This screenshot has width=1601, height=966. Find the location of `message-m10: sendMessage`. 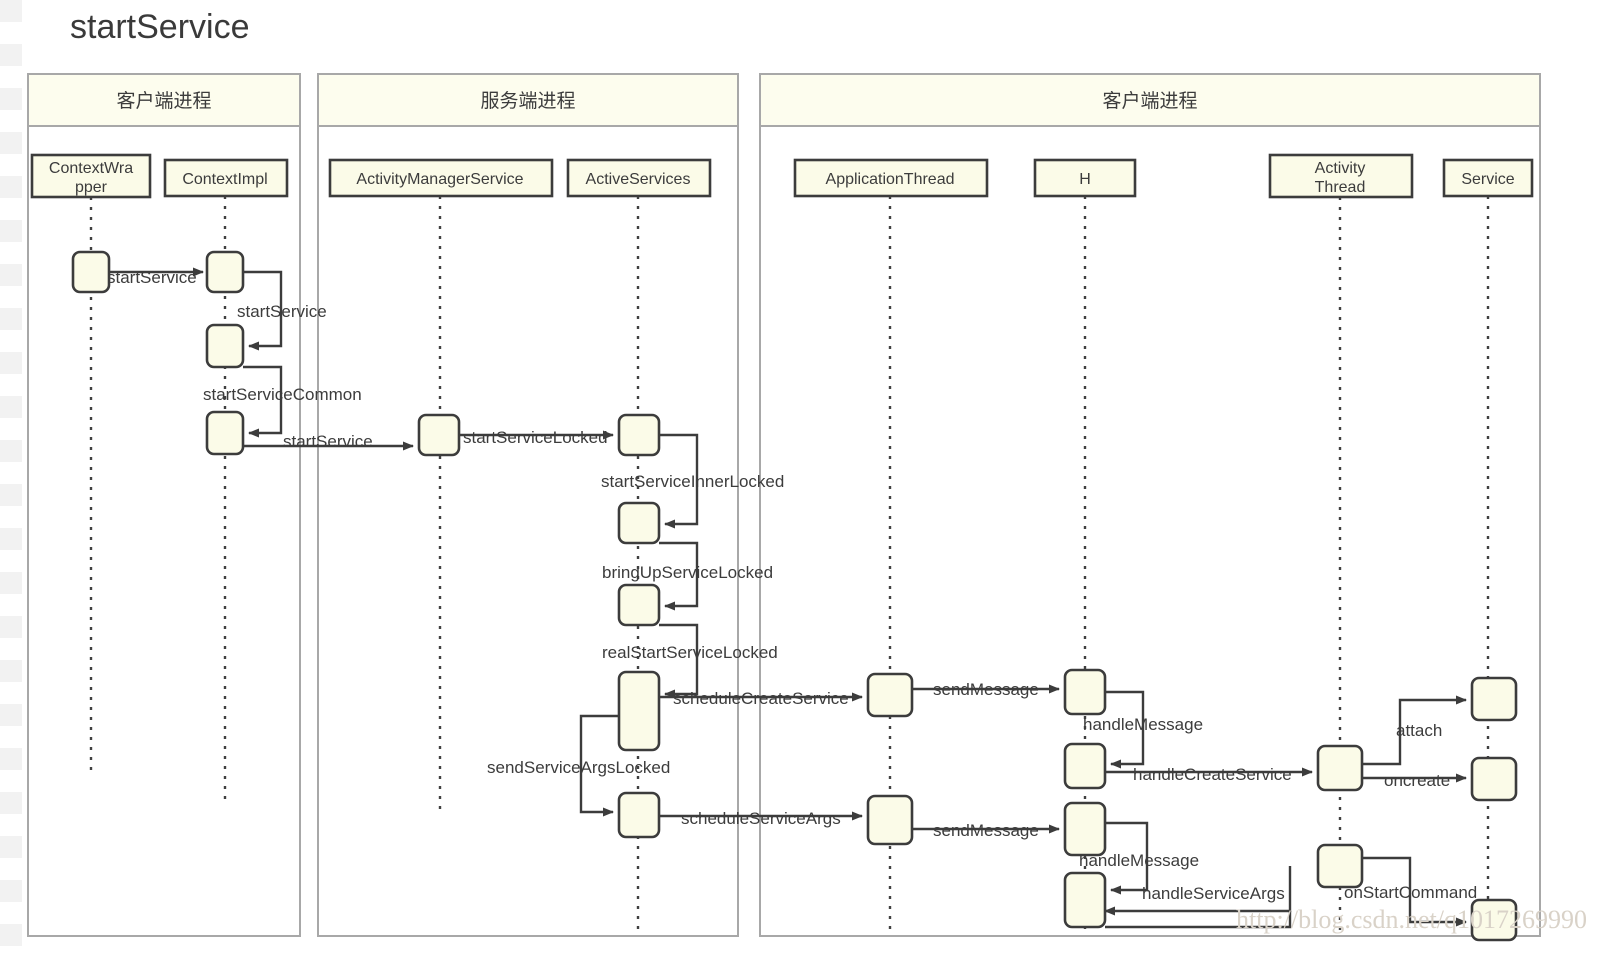

message-m10: sendMessage is located at coordinates (986, 689).